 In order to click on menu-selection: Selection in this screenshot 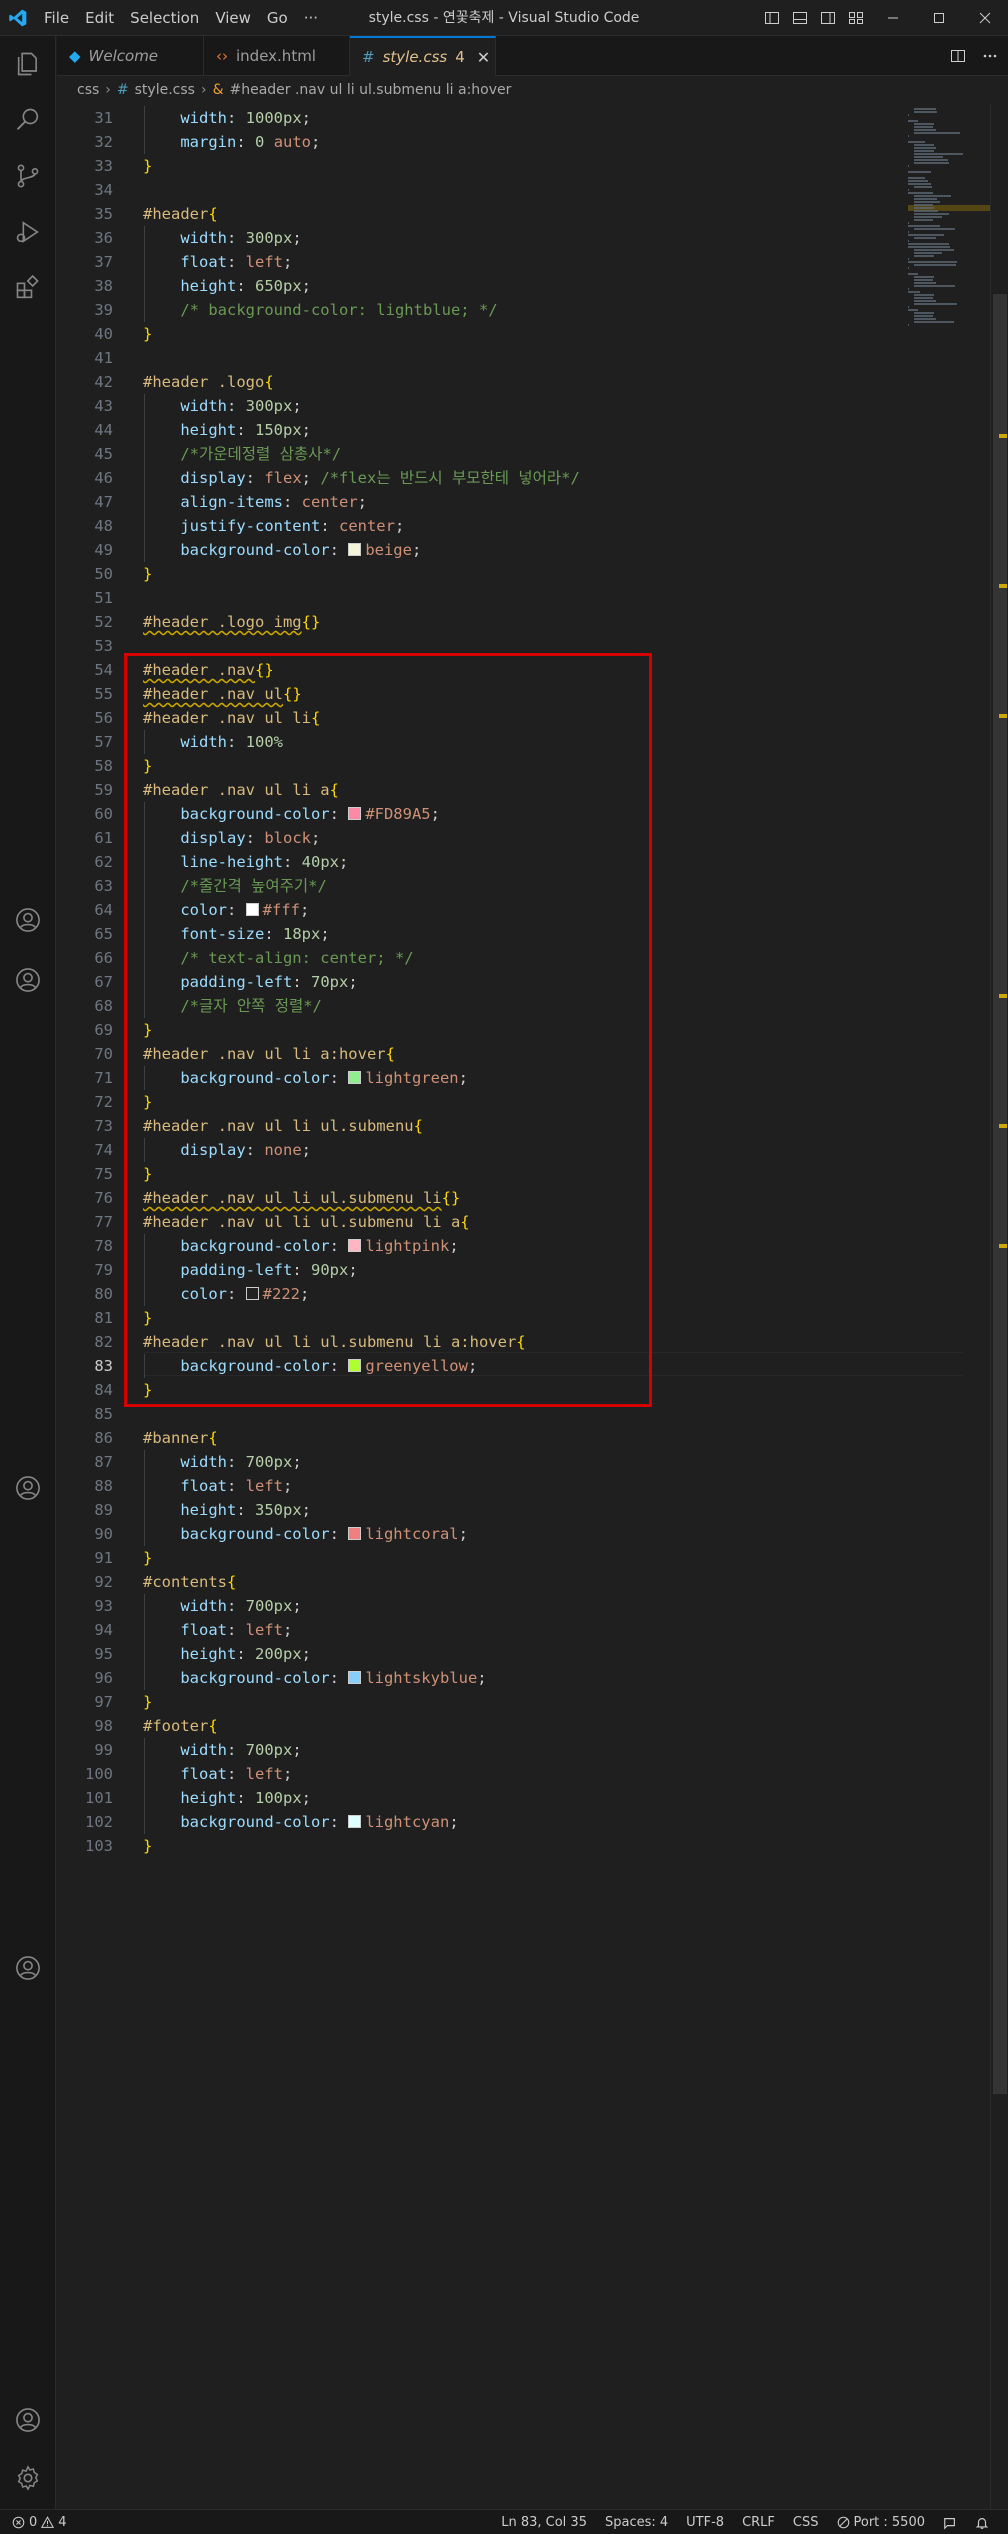, I will do `click(164, 18)`.